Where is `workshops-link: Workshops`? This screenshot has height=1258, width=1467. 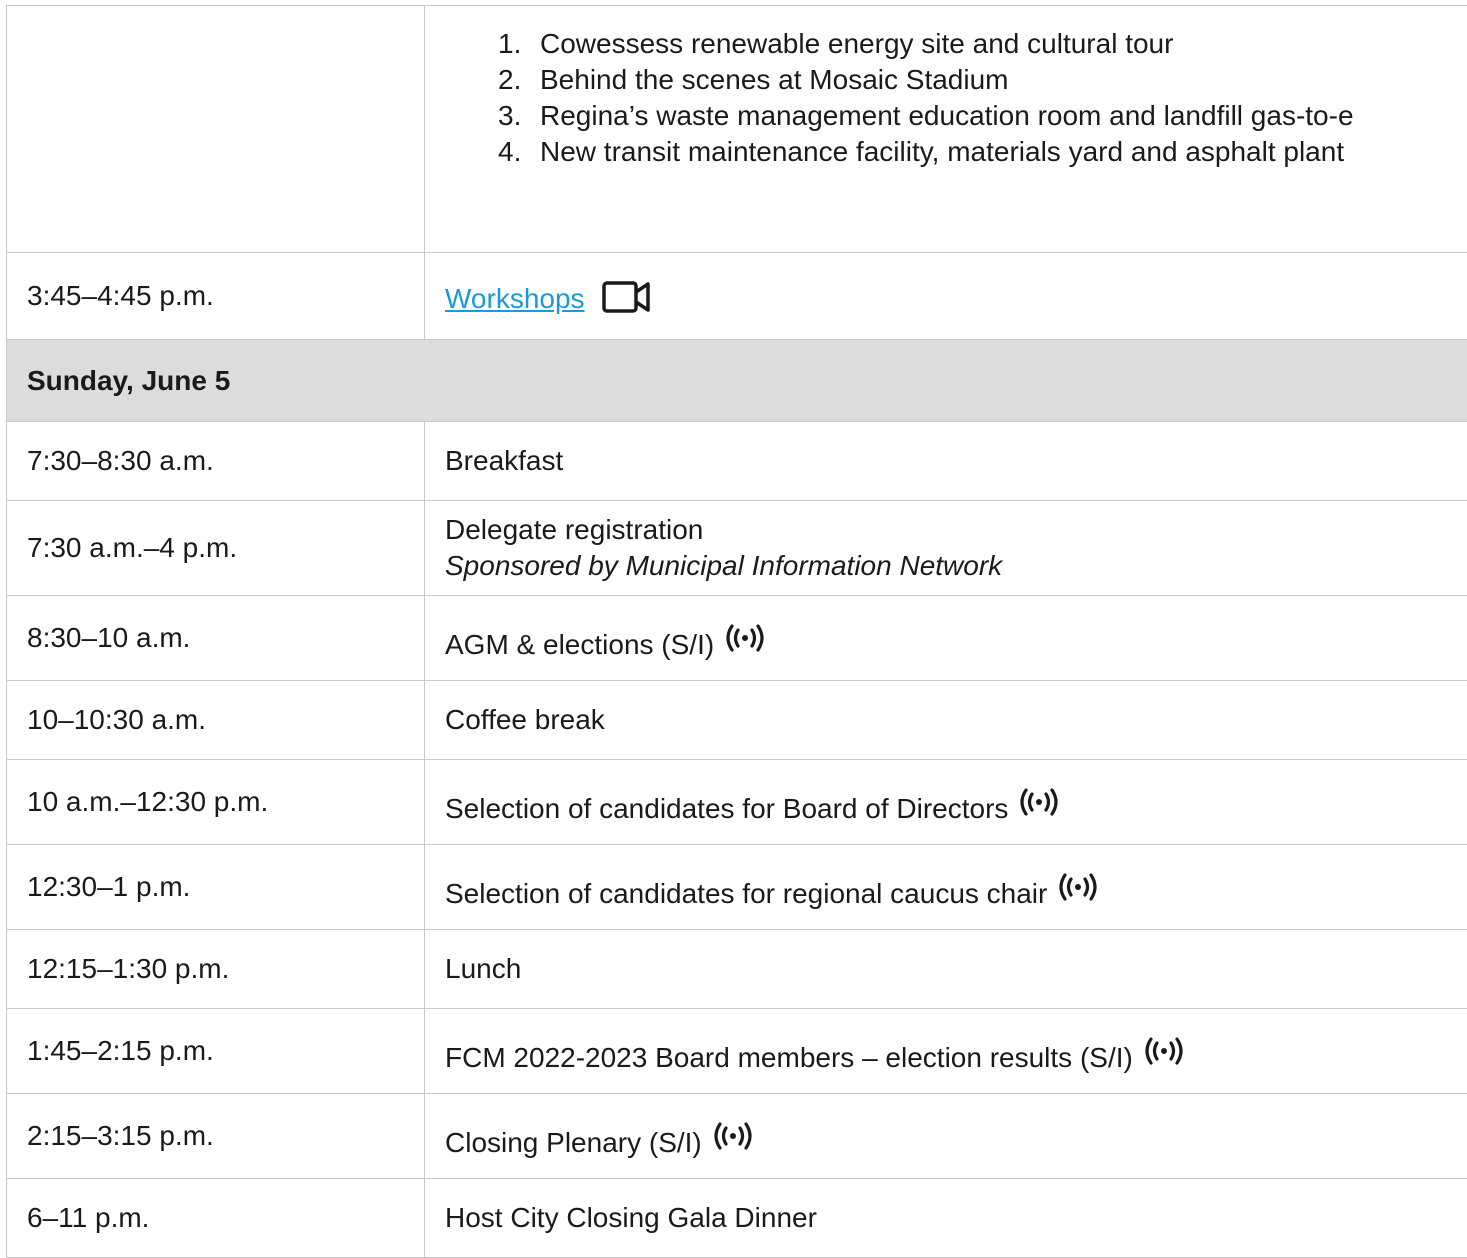 workshops-link: Workshops is located at coordinates (515, 298).